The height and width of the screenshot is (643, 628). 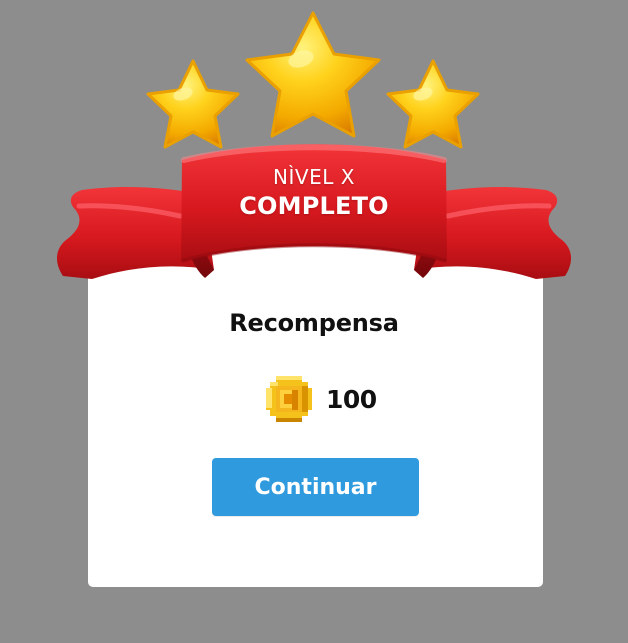 I want to click on left-star, so click(x=193, y=104).